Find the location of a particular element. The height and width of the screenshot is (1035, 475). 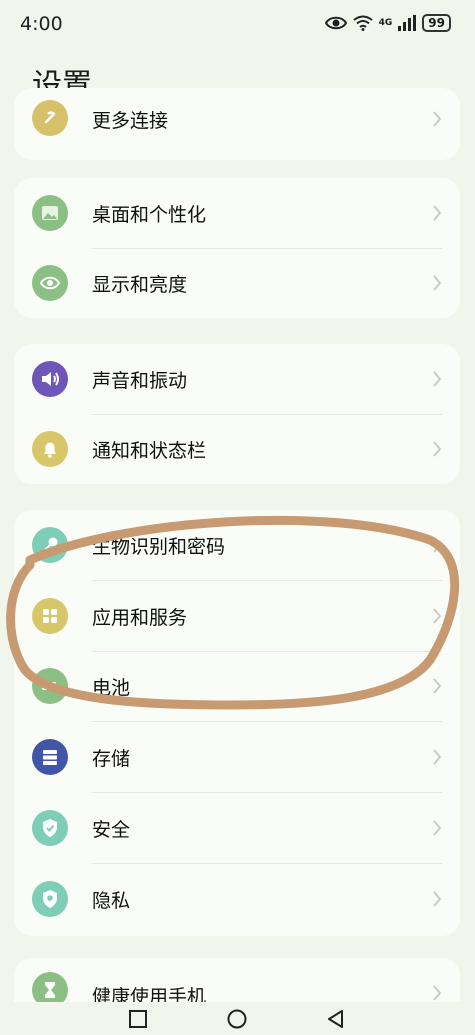

settings-item-storage: 存储 is located at coordinates (237, 757).